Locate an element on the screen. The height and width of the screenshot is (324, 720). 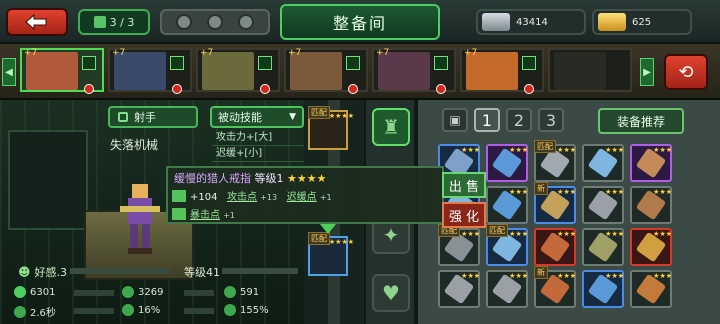
enhance-button: 强 化 is located at coordinates (464, 215).